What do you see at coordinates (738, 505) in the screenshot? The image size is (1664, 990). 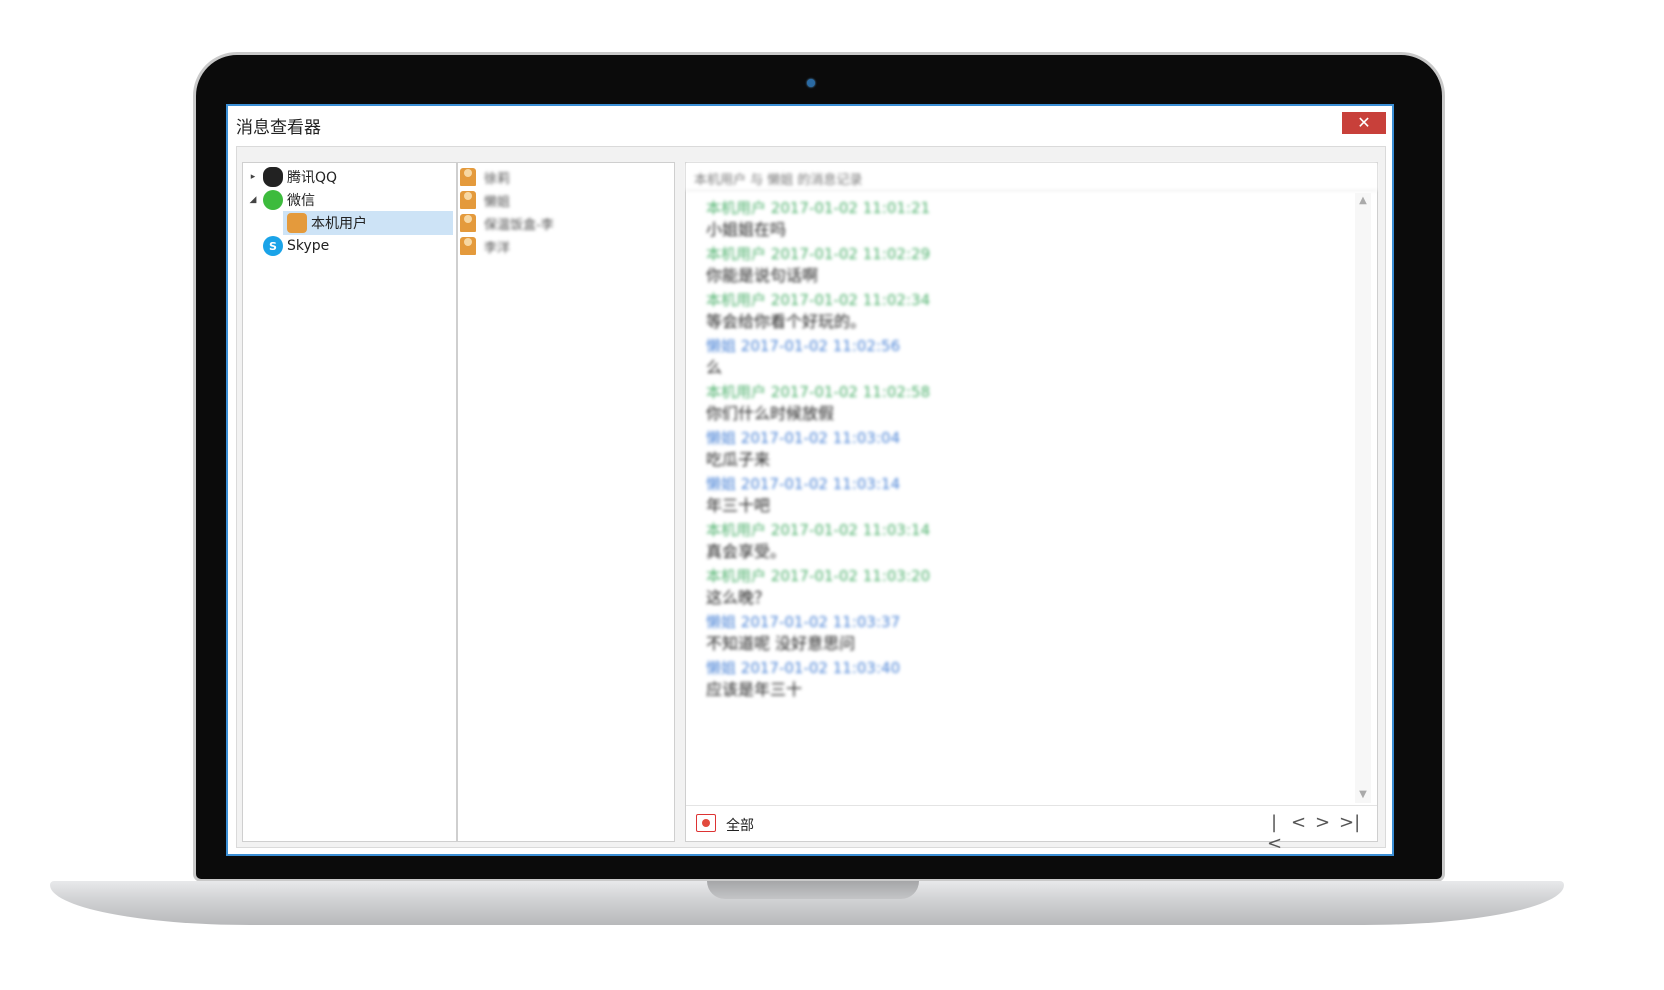 I see `message-text: 年三十吧` at bounding box center [738, 505].